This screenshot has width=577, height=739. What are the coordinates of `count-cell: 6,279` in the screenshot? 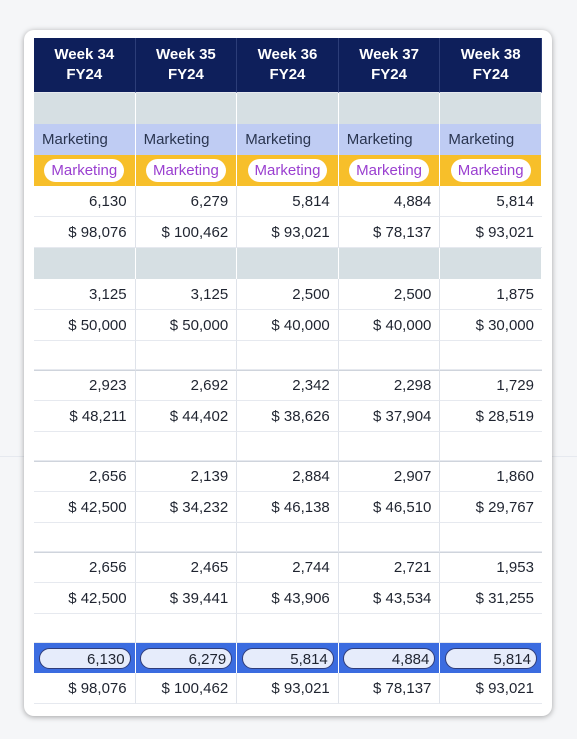 It's located at (186, 201).